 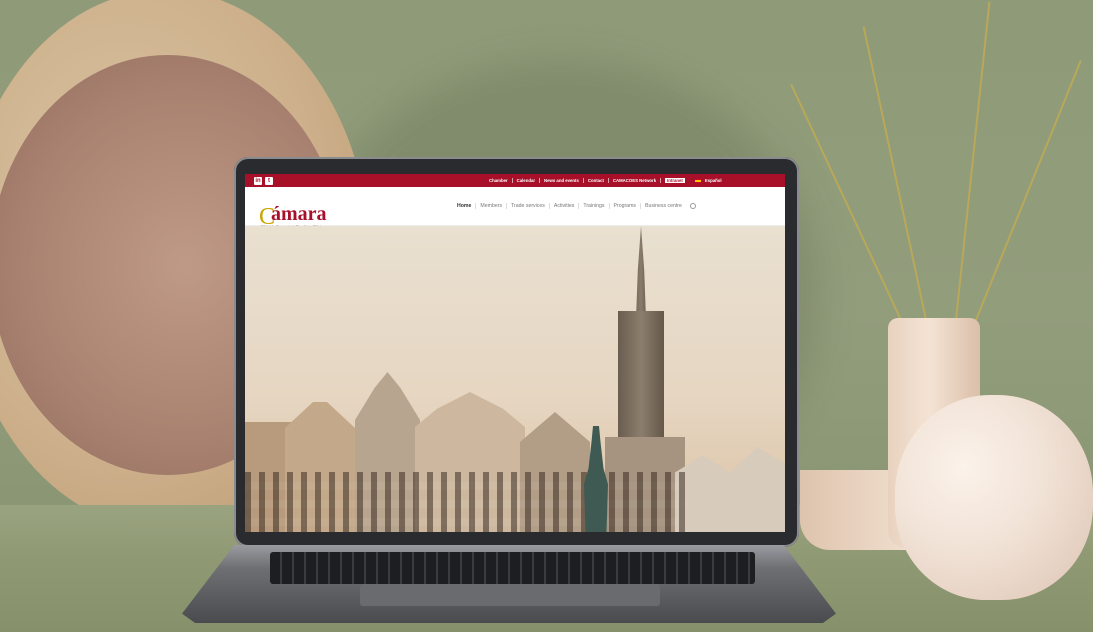 I want to click on menu-item-home: Home, so click(x=464, y=206).